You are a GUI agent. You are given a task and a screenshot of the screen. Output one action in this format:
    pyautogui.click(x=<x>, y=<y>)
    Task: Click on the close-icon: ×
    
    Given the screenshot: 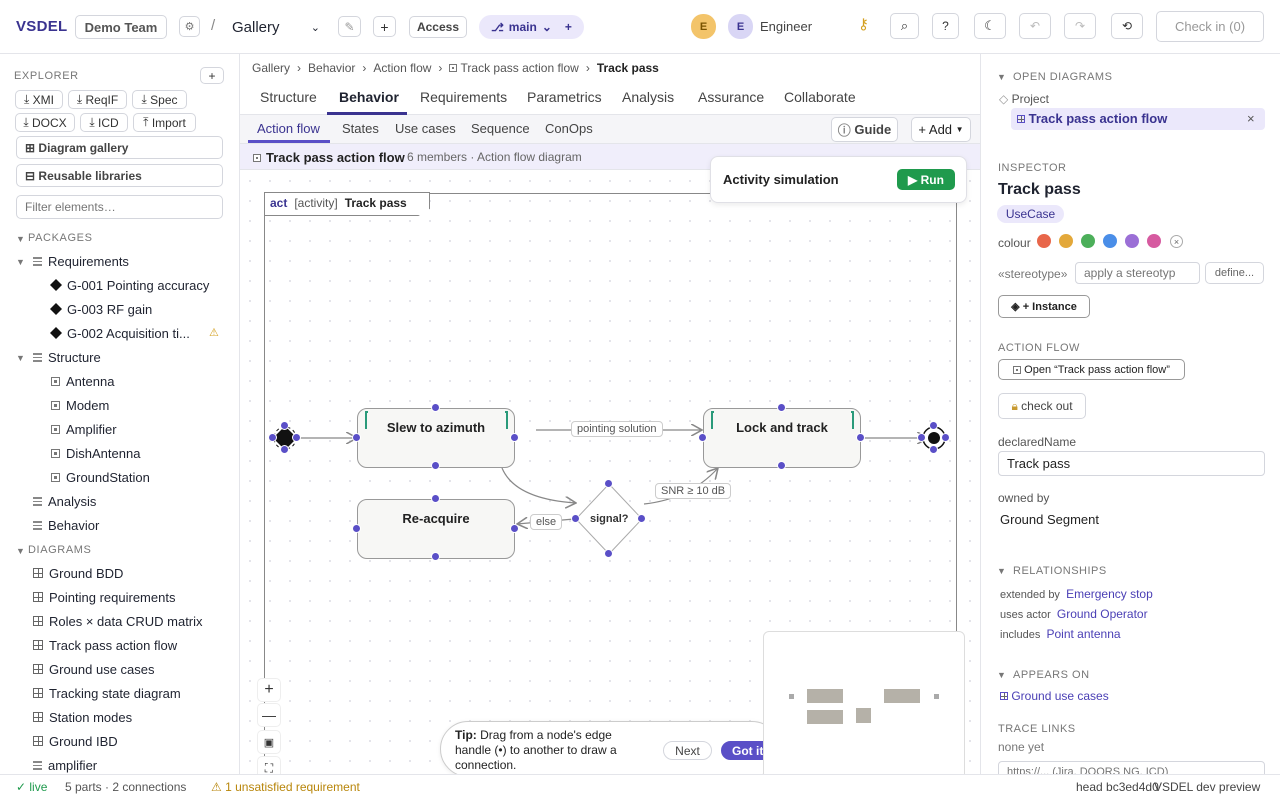 What is the action you would take?
    pyautogui.click(x=1251, y=118)
    